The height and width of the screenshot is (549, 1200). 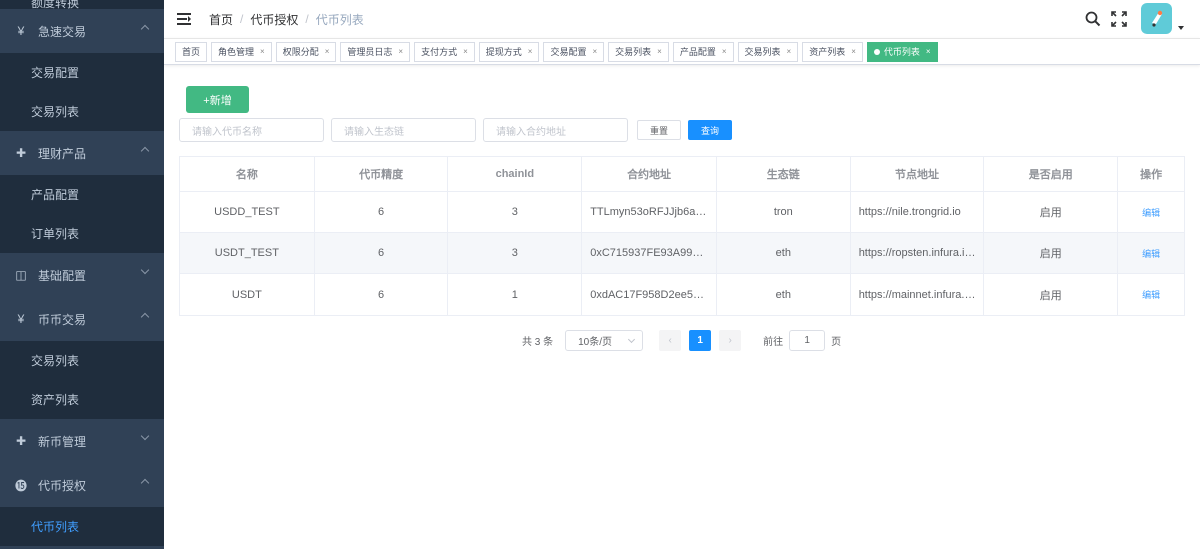 I want to click on tab-9: 交易列表 ×, so click(x=768, y=51).